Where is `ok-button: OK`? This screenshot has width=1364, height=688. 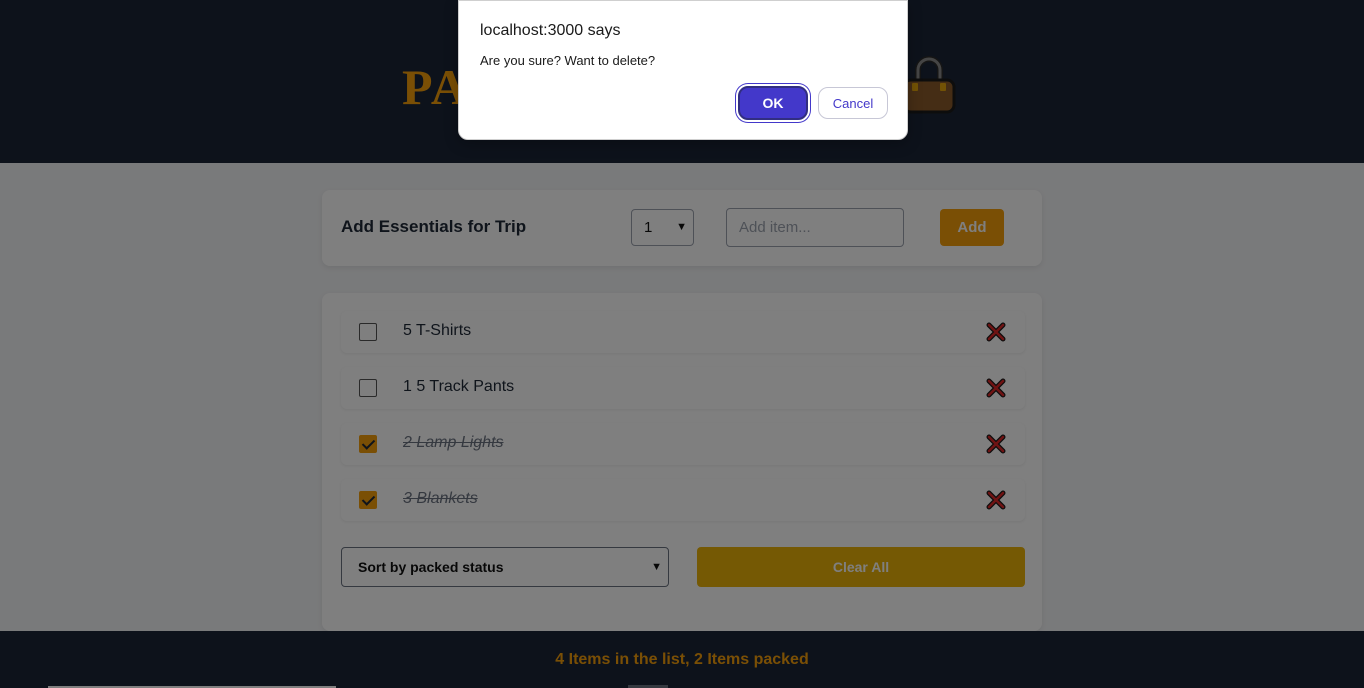 ok-button: OK is located at coordinates (773, 103).